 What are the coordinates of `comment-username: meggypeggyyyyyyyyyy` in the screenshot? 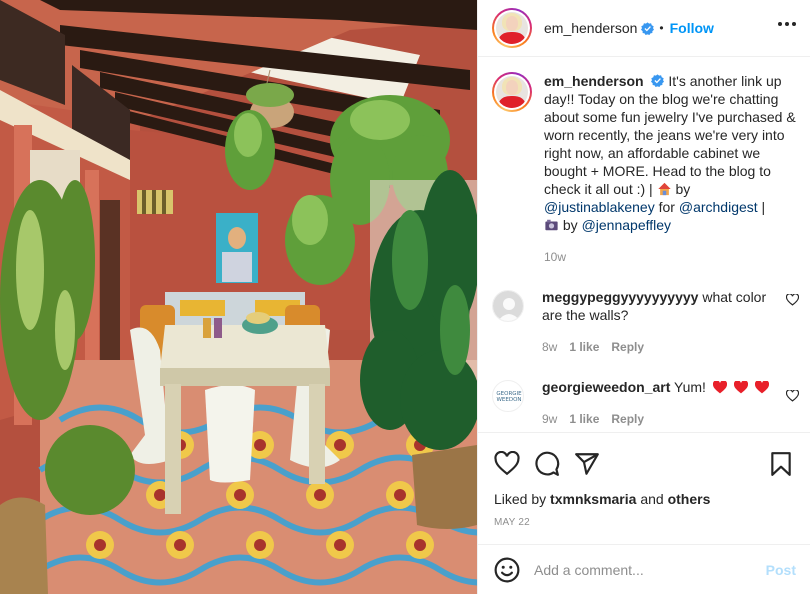 It's located at (620, 297).